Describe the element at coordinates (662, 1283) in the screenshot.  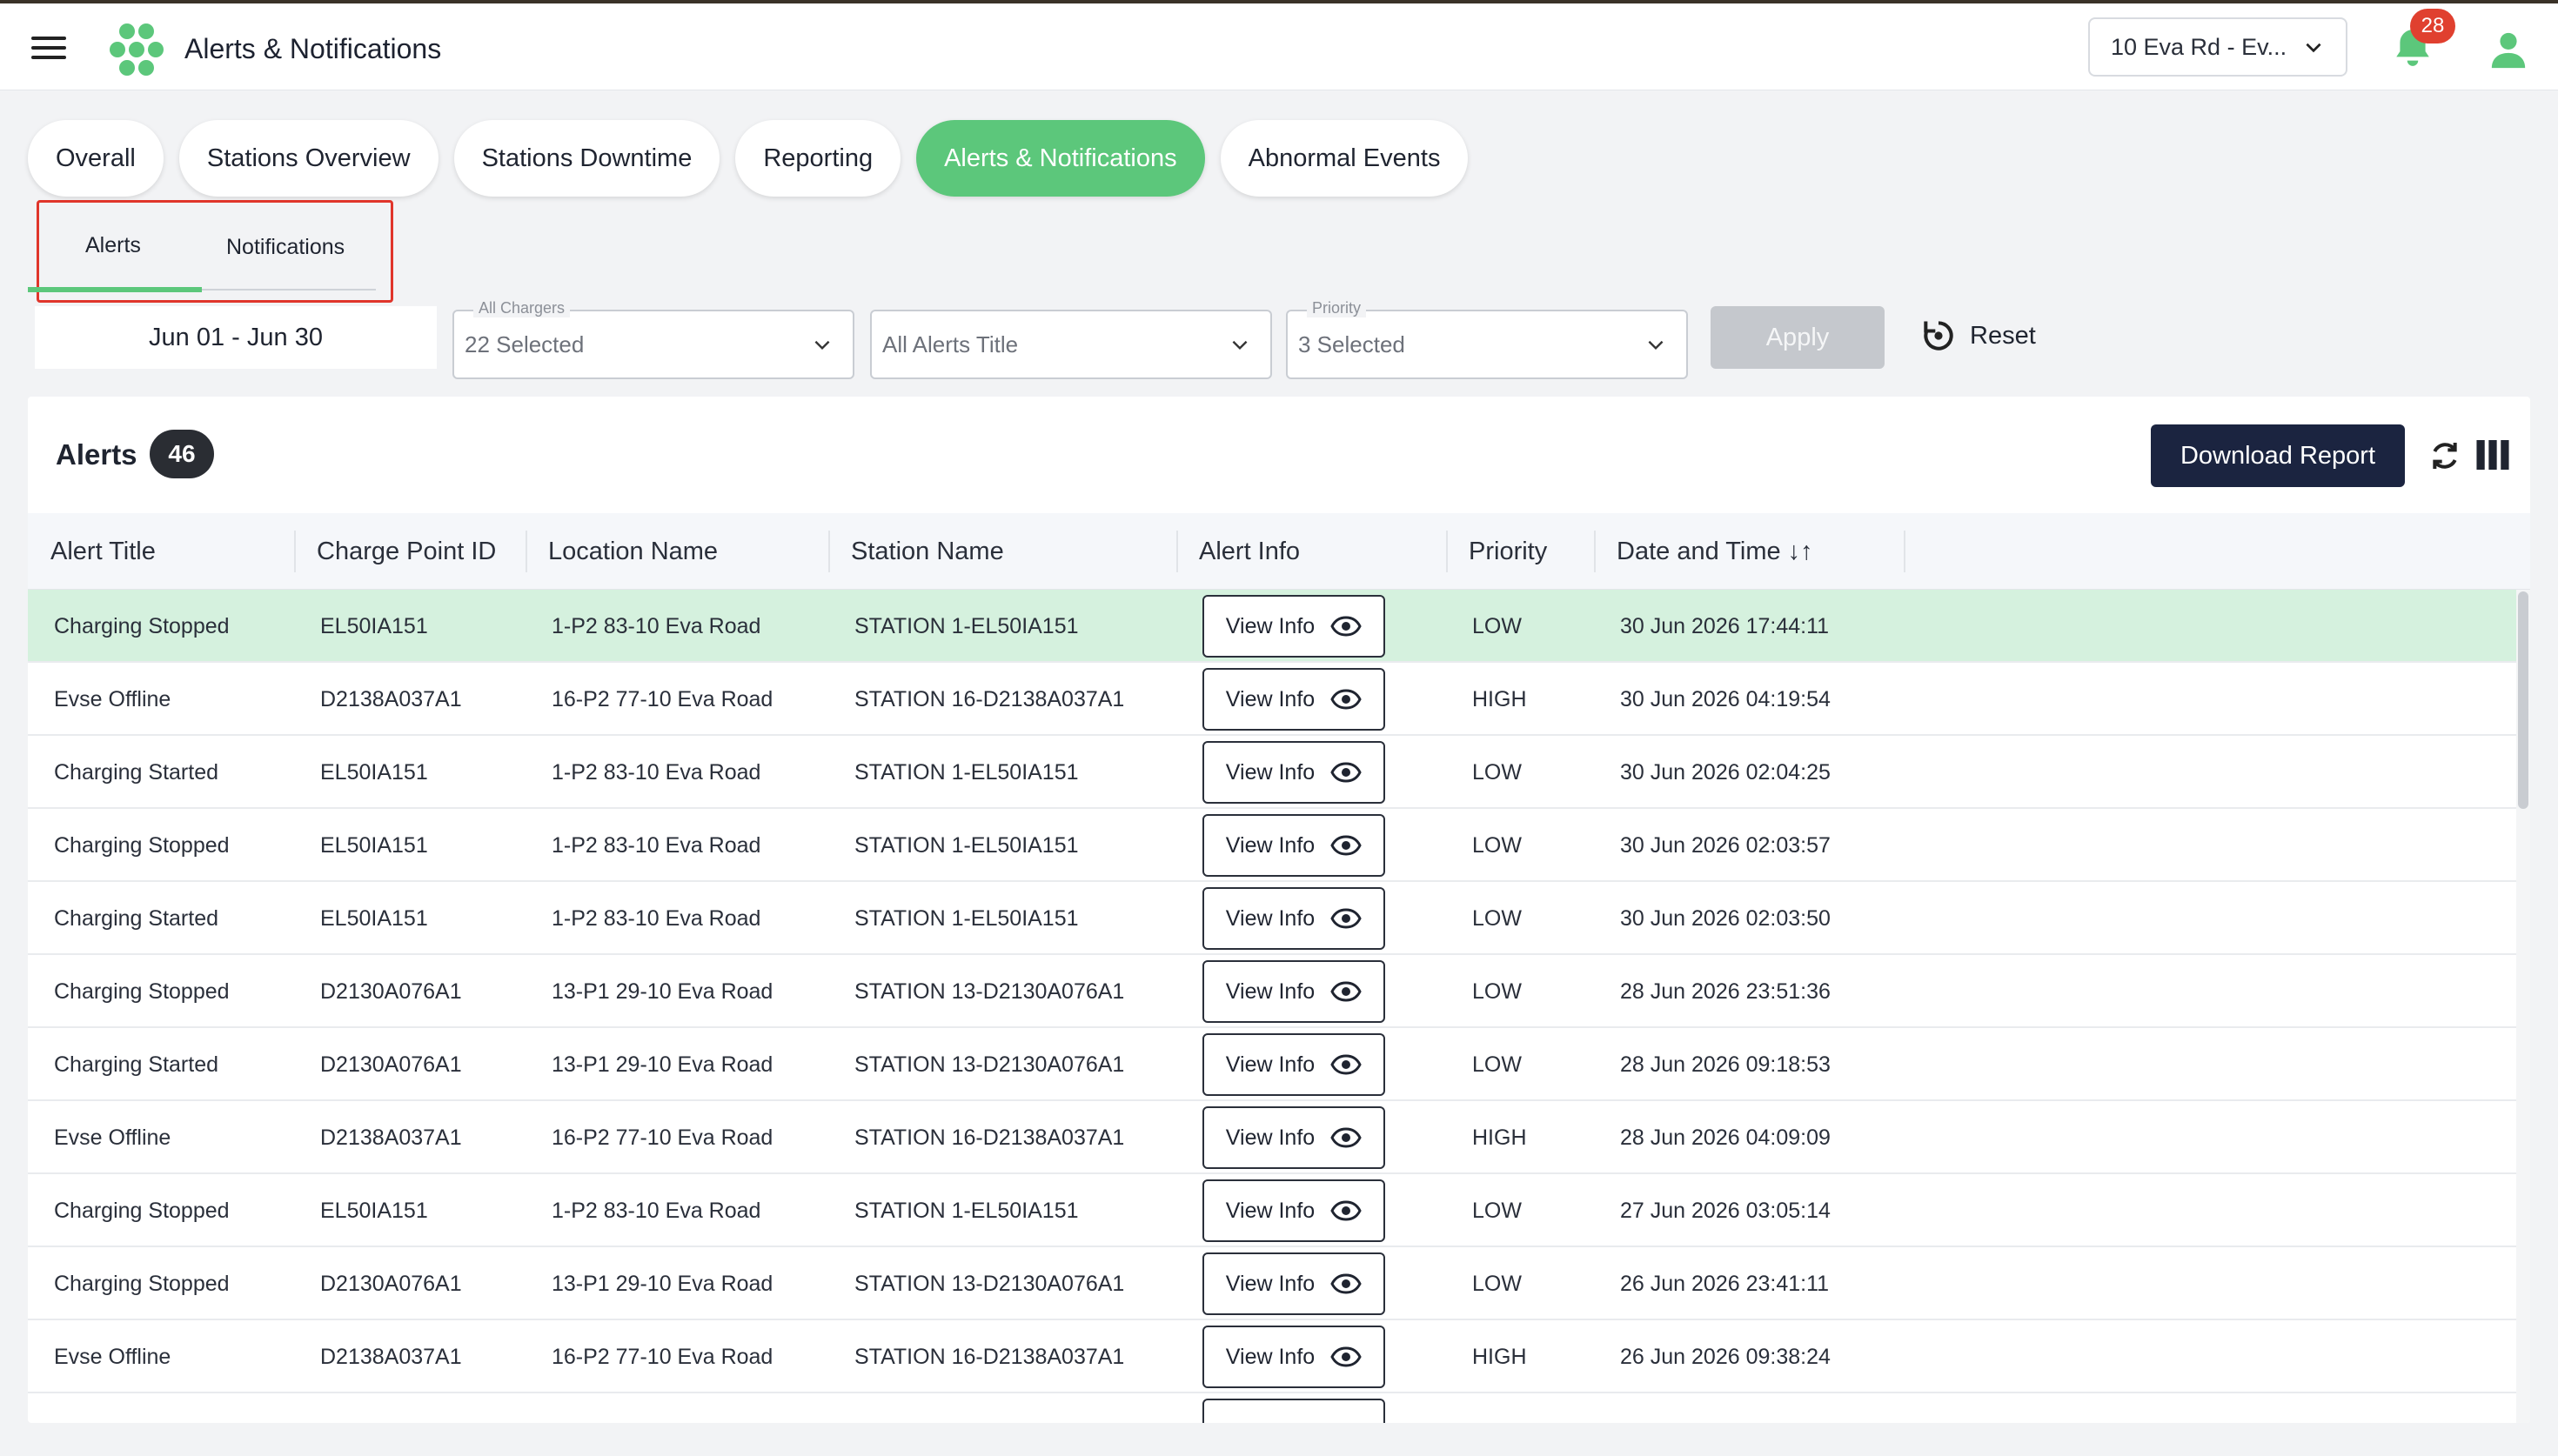
I see `cell-location-name: 13-P1 29-10 Eva Road` at that location.